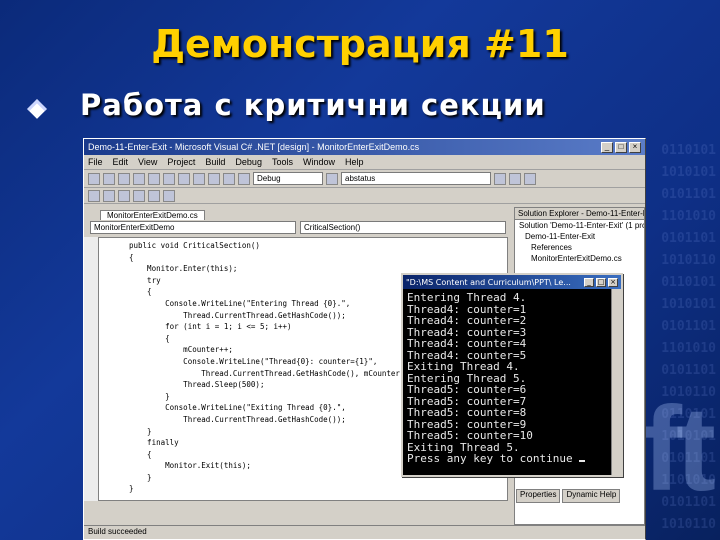 This screenshot has height=540, width=720. I want to click on add-item-icon, so click(109, 178).